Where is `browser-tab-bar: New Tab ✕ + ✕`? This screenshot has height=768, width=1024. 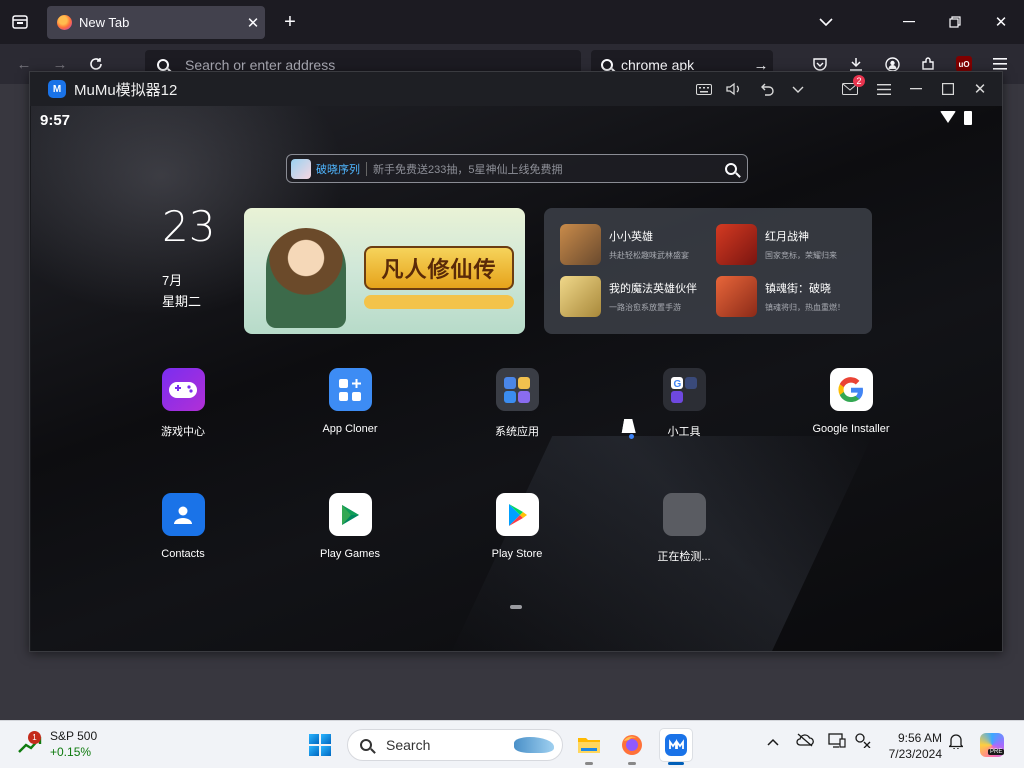
browser-tab-bar: New Tab ✕ + ✕ is located at coordinates (512, 22).